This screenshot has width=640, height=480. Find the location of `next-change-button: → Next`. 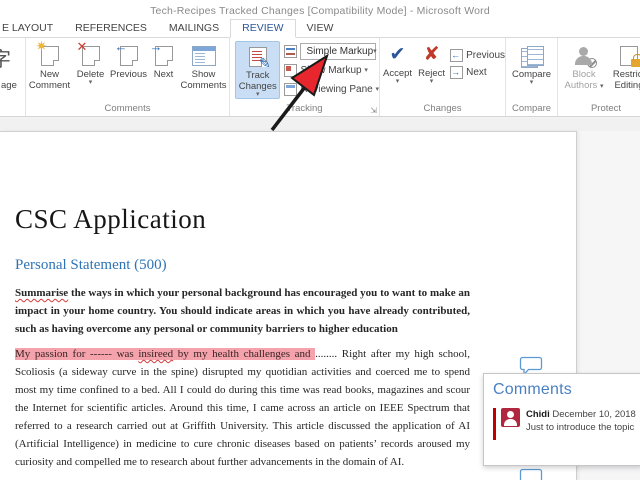

next-change-button: → Next is located at coordinates (477, 72).